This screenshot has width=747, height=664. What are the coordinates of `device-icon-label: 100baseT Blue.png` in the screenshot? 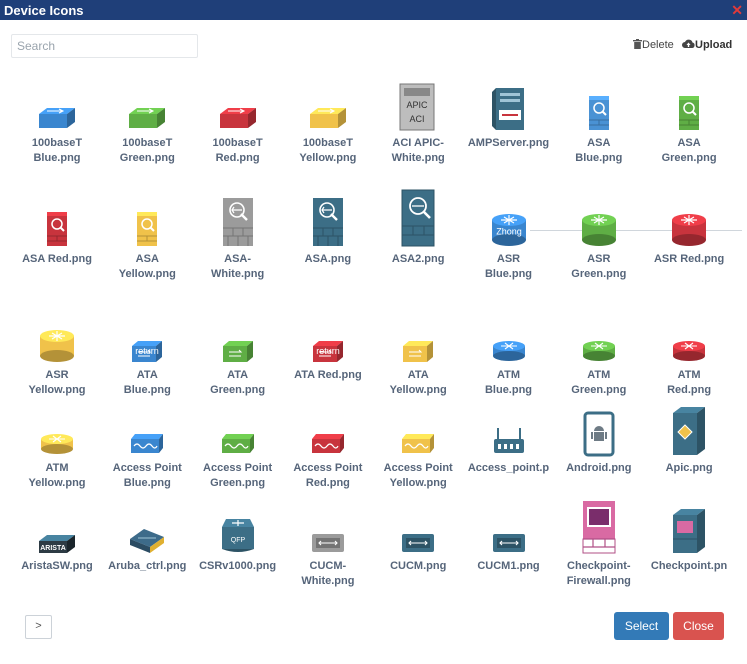 It's located at (57, 150).